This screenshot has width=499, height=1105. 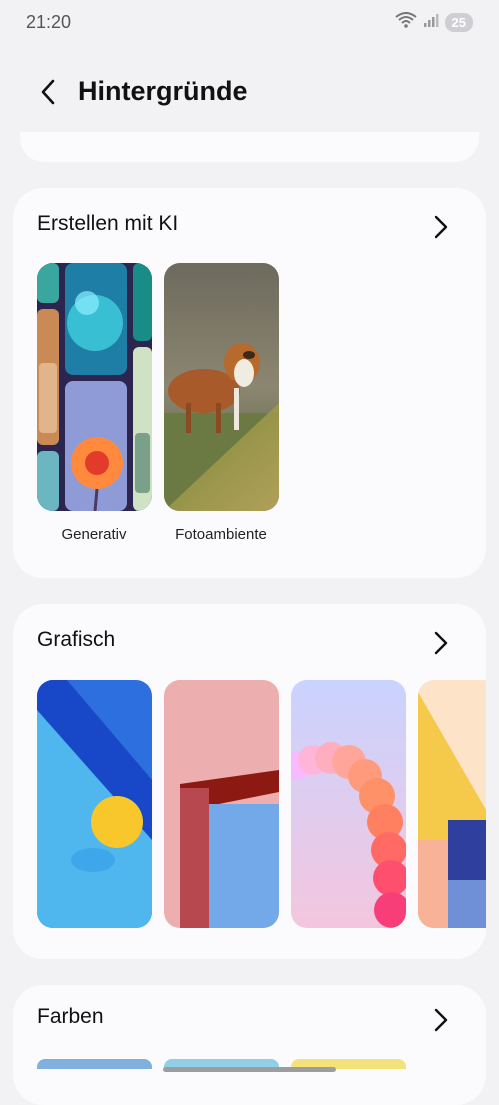 I want to click on previous-section-card, so click(x=249, y=147).